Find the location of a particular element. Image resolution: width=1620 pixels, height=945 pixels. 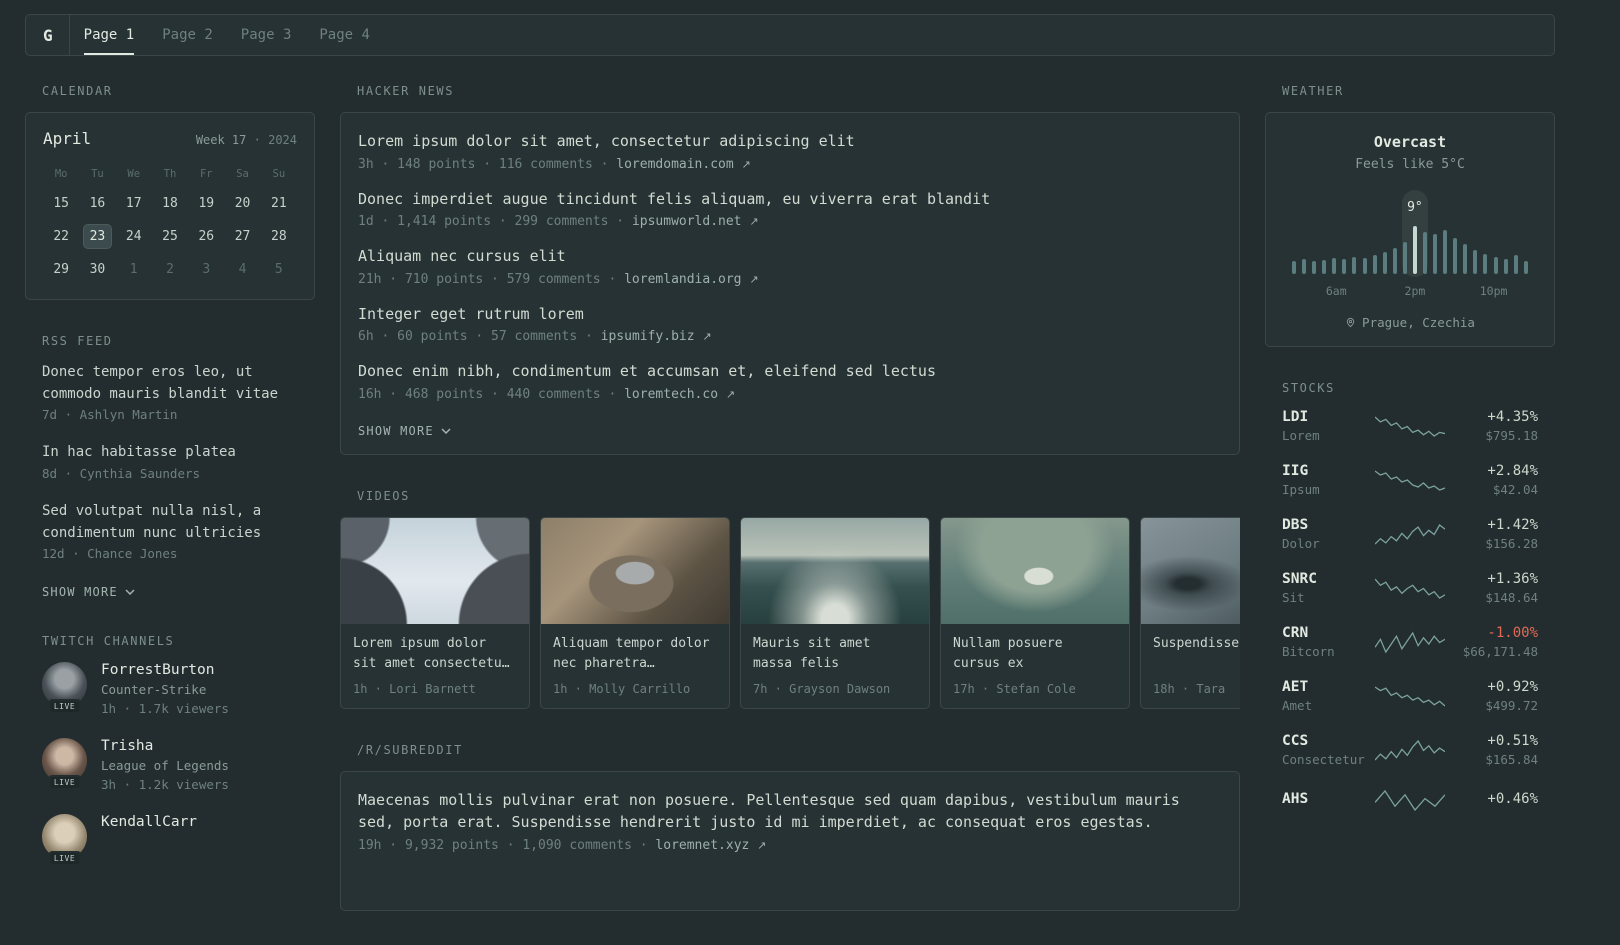

stock-row: IIG Ipsum +2.84% $42.04 is located at coordinates (1410, 480).